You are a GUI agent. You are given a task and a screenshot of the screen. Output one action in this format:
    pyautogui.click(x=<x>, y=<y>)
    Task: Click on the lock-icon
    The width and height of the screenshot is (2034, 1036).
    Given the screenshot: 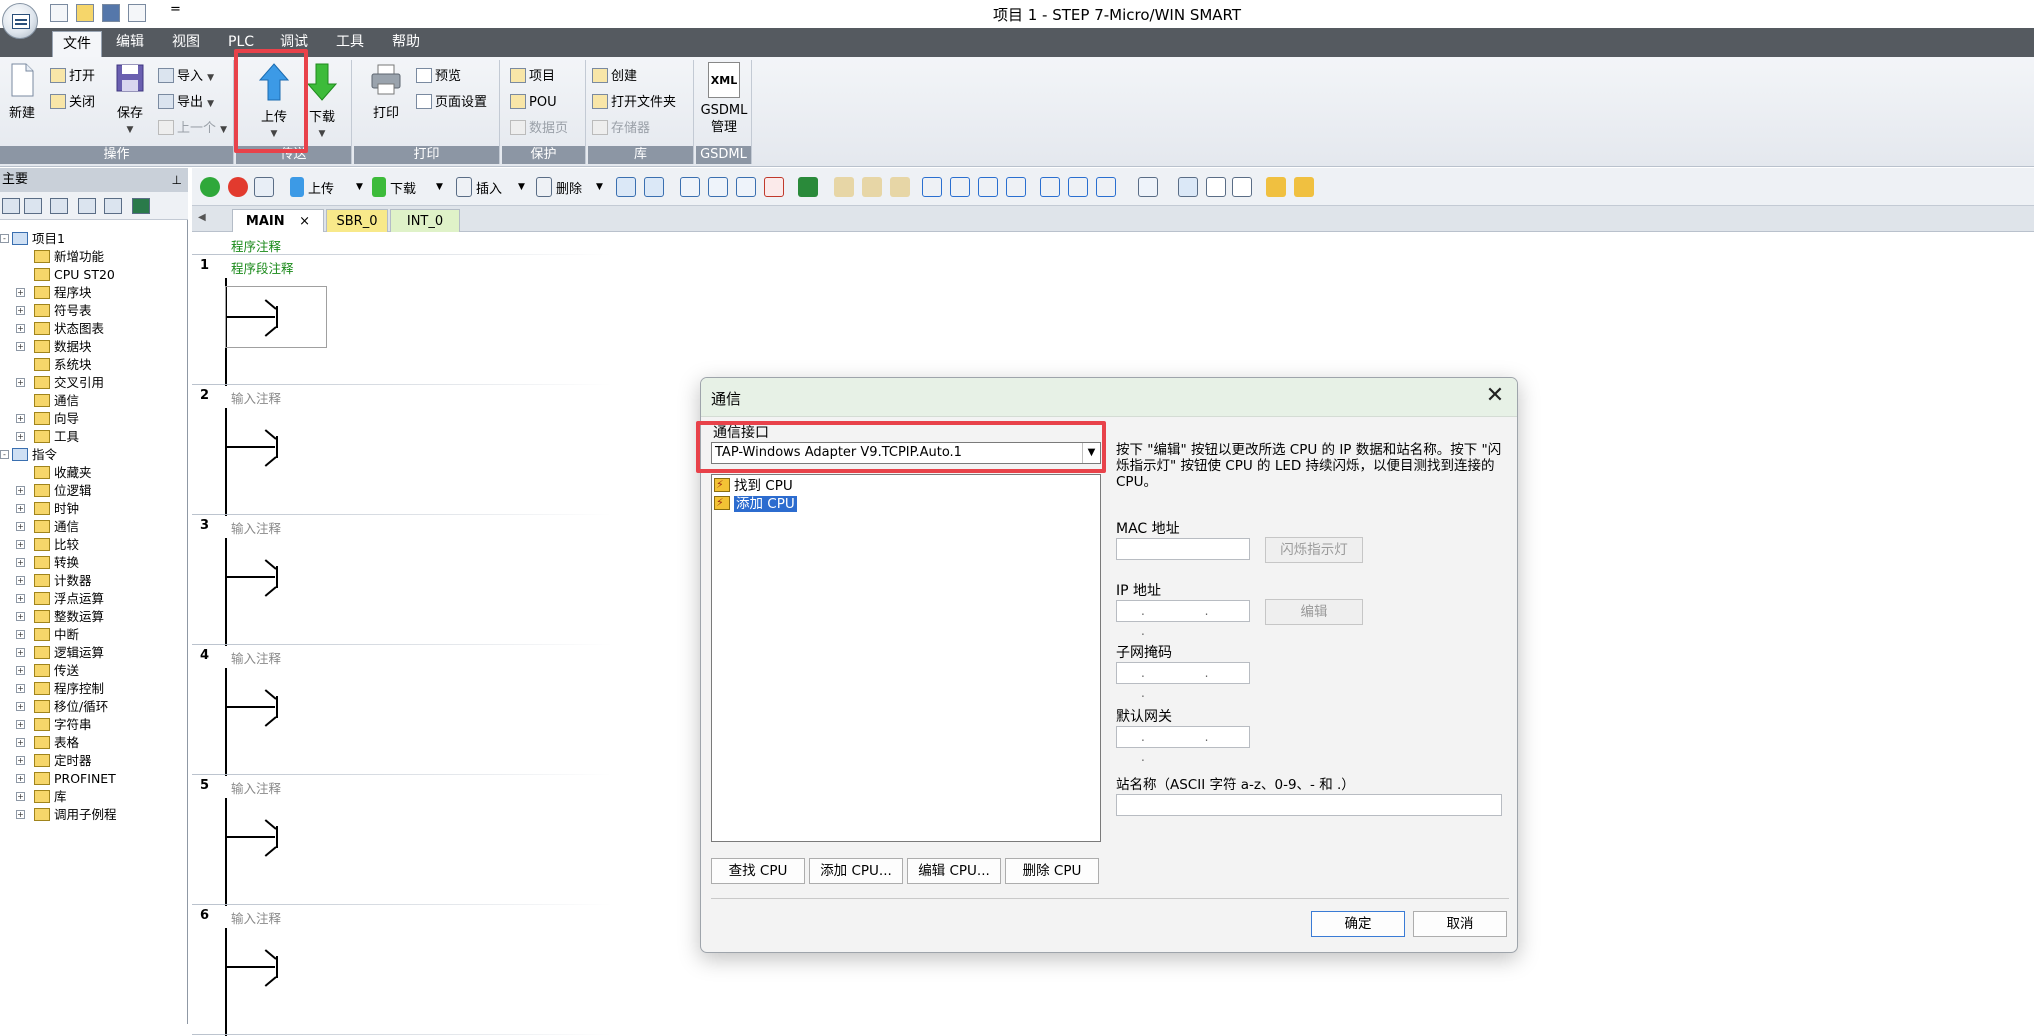 What is the action you would take?
    pyautogui.click(x=844, y=187)
    